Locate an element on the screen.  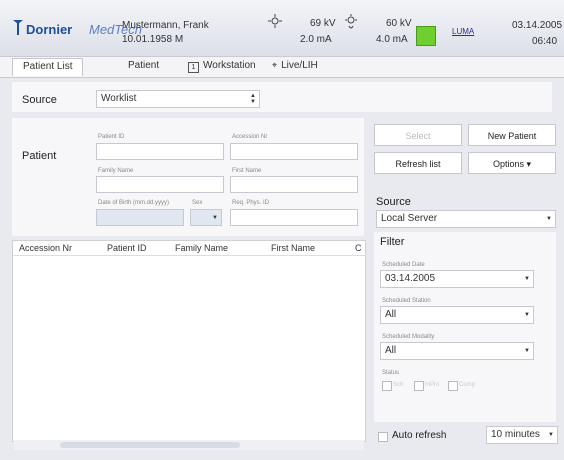
filter-label: Filter is located at coordinates (392, 242).